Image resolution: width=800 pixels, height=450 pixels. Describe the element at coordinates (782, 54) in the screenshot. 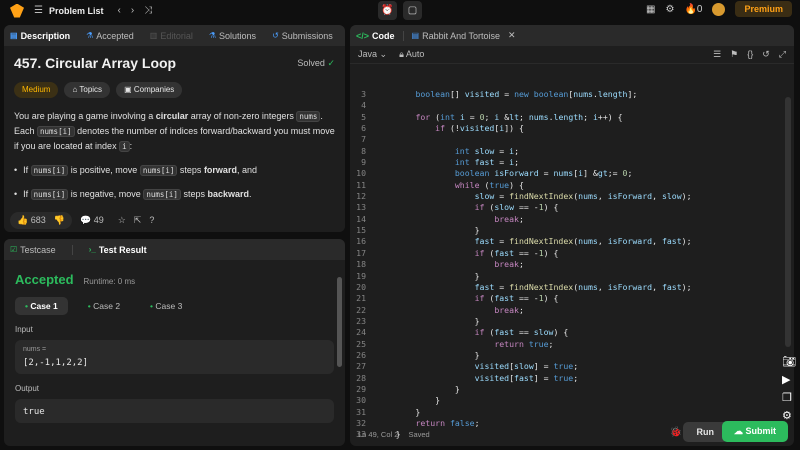

I see `expand-icon: ⤢` at that location.